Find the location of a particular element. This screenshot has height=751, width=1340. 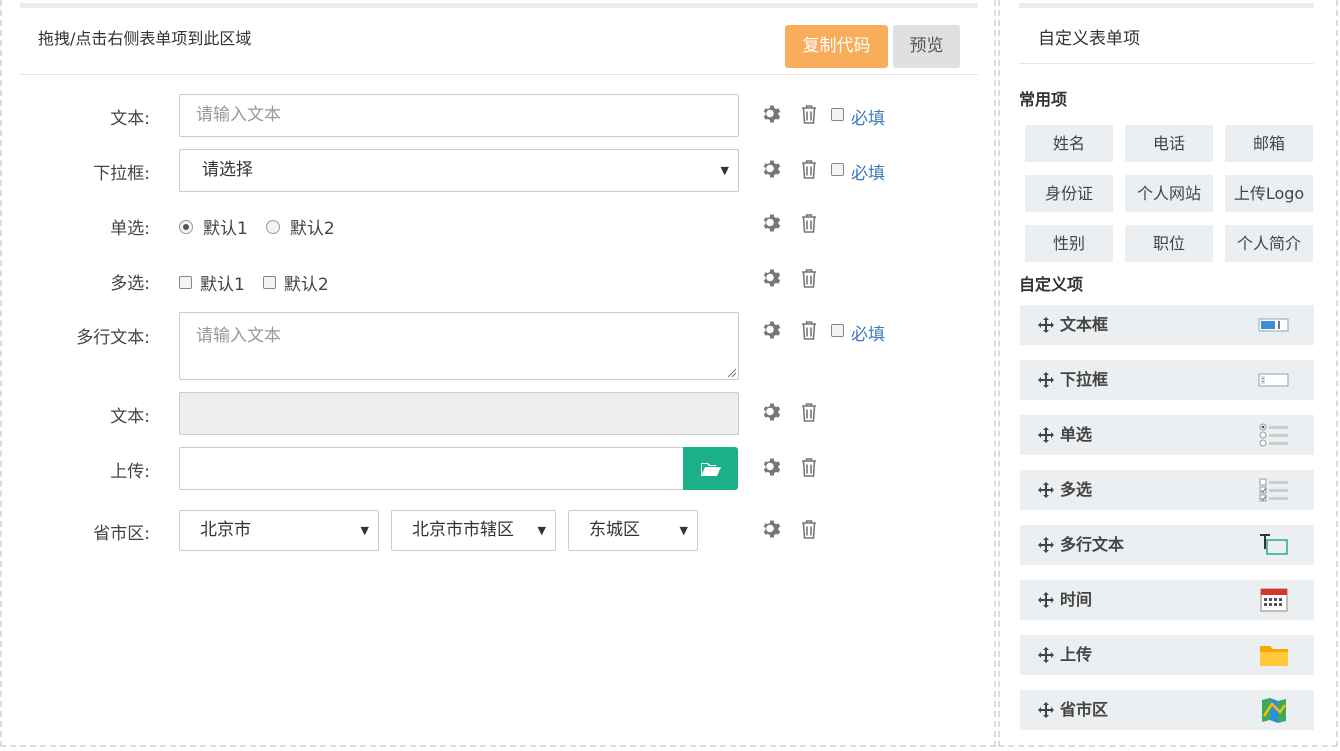

multiline-text-icon is located at coordinates (1274, 544).